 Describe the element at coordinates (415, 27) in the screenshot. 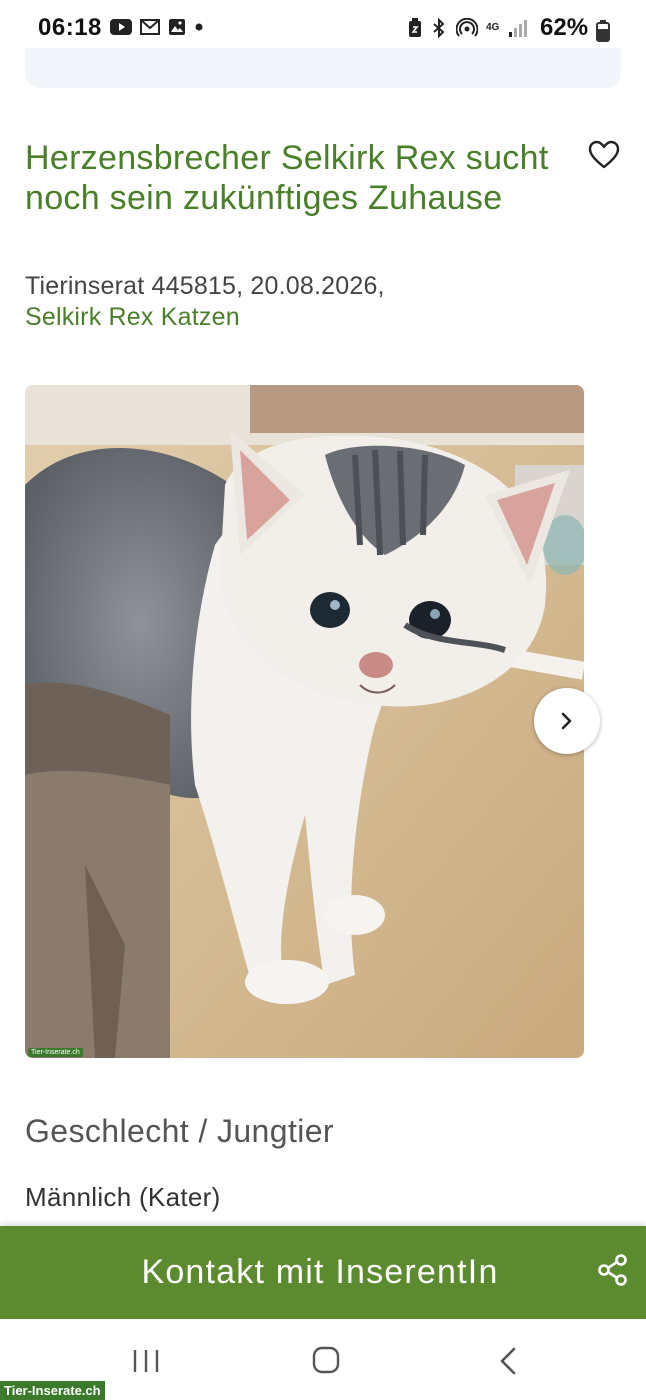

I see `battery-saver-icon` at that location.